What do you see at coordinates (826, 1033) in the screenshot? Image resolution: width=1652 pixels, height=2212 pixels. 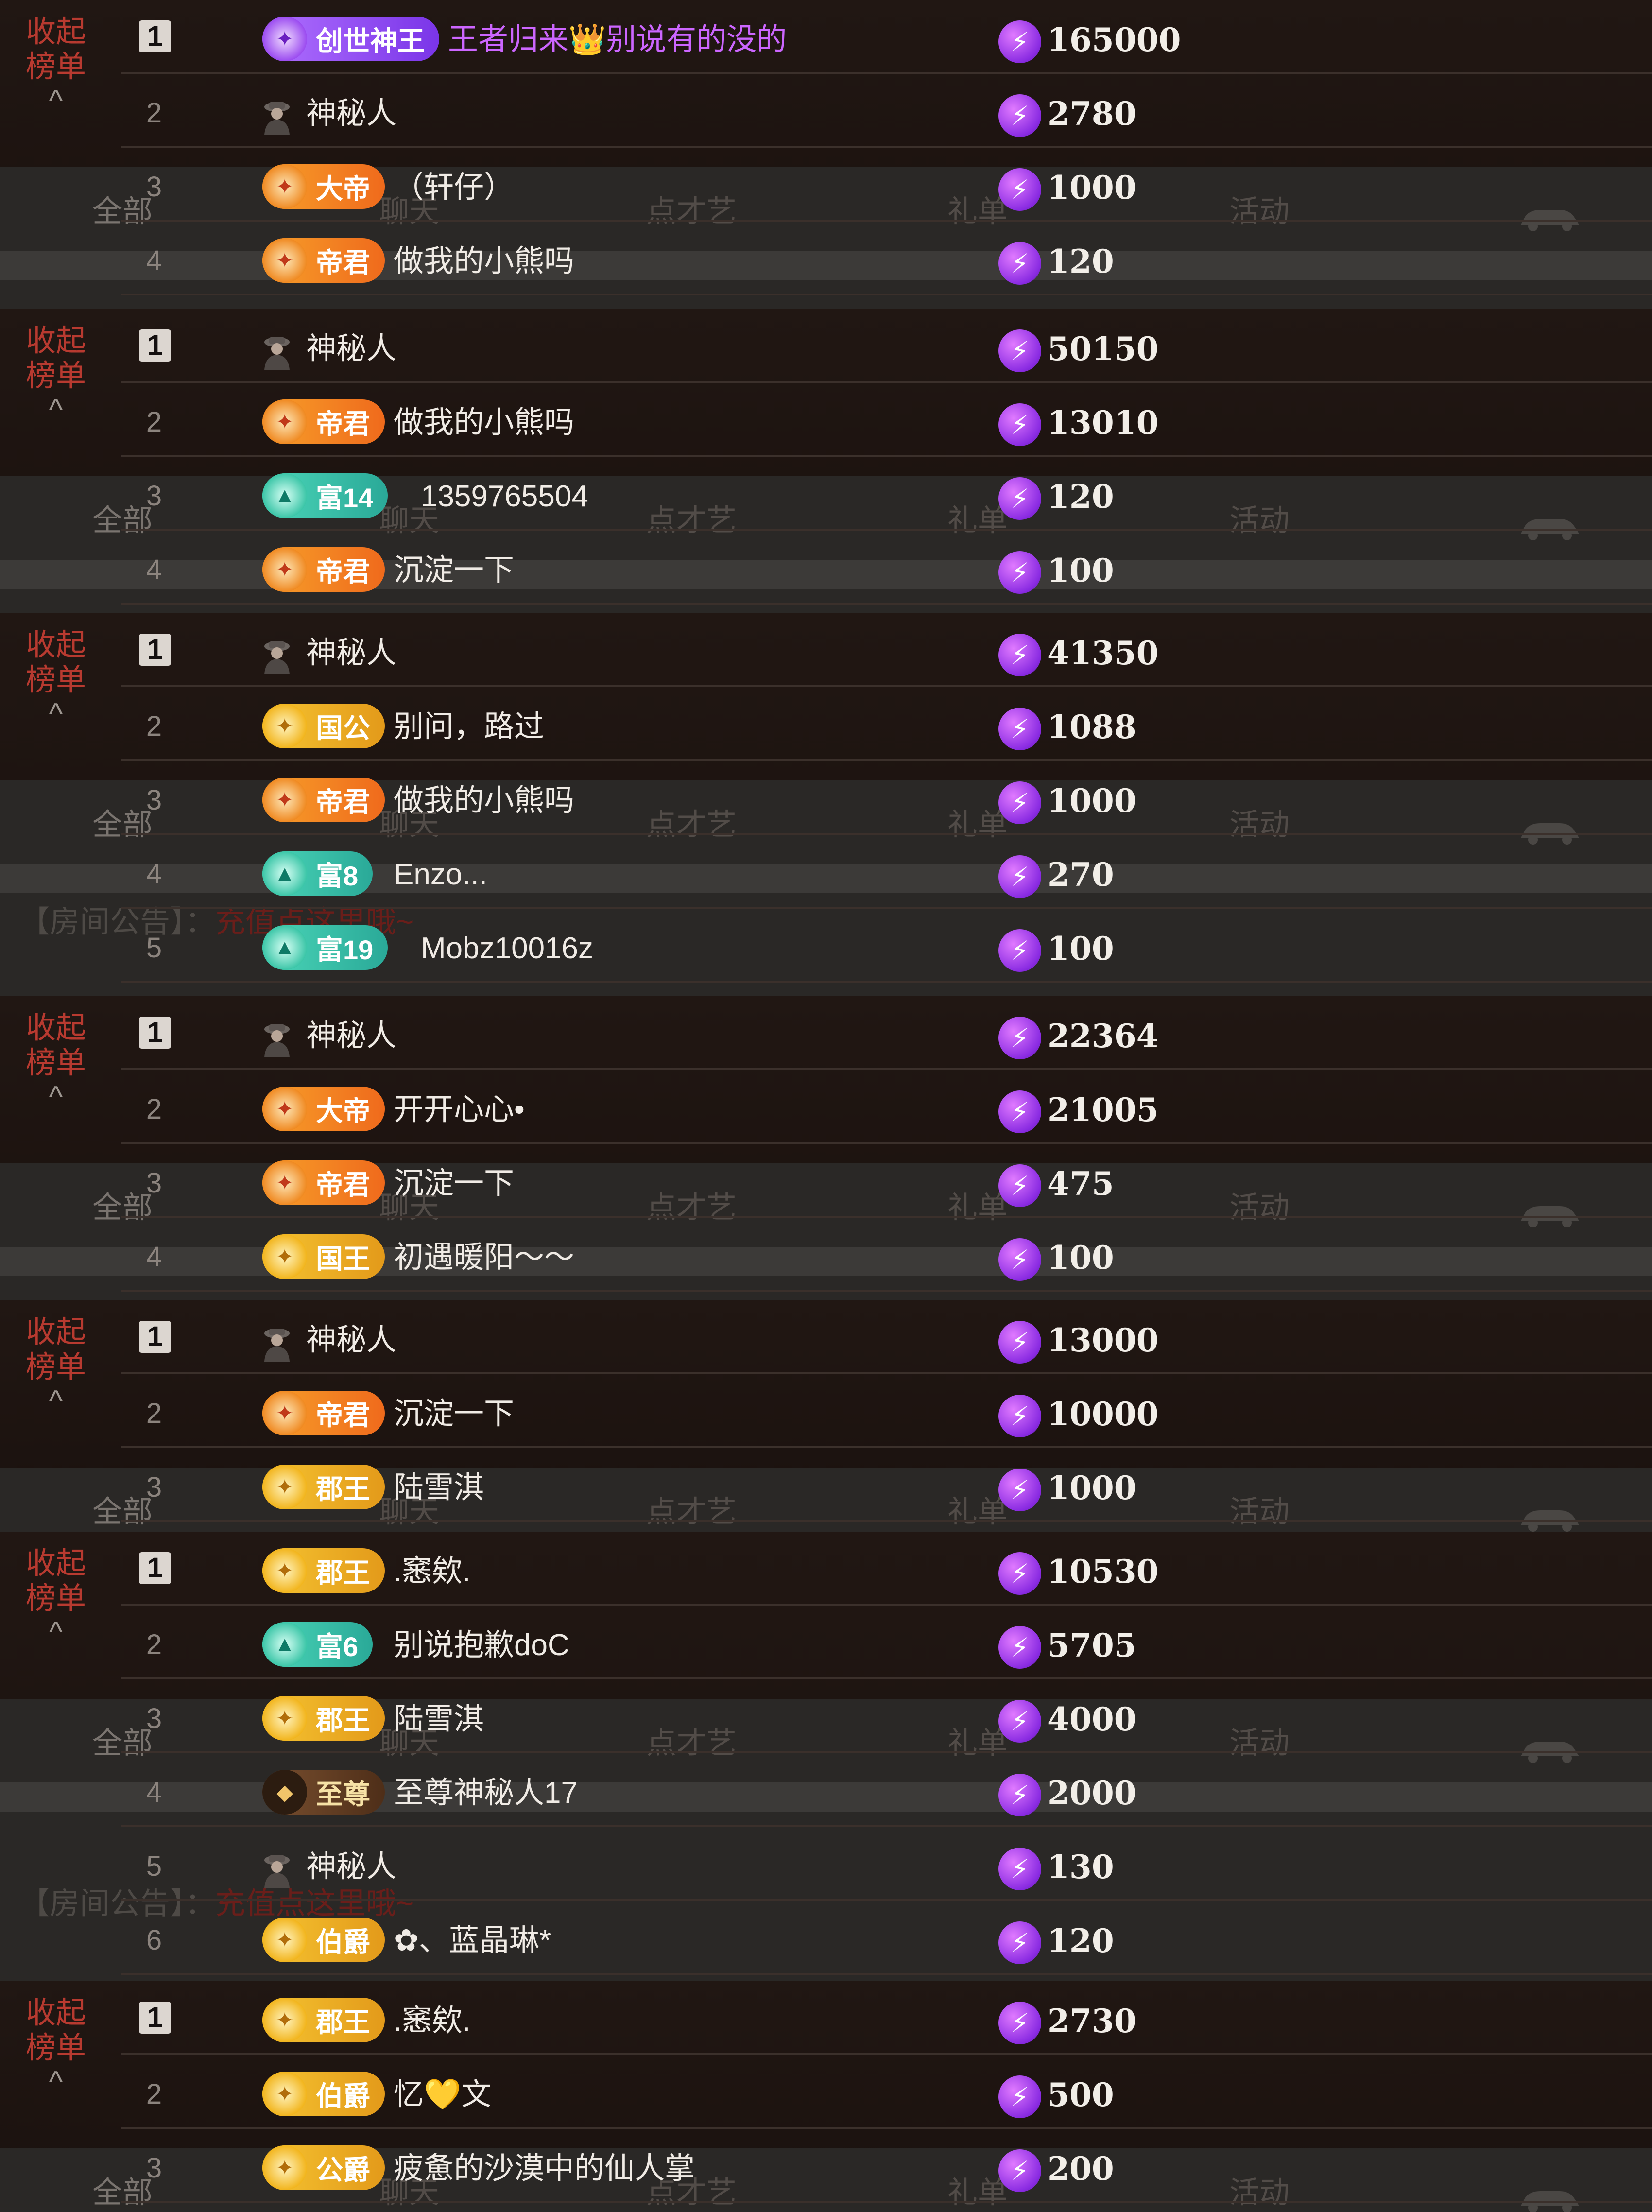 I see `leaderboard-row: 1 神秘人 ⚡ 22364` at bounding box center [826, 1033].